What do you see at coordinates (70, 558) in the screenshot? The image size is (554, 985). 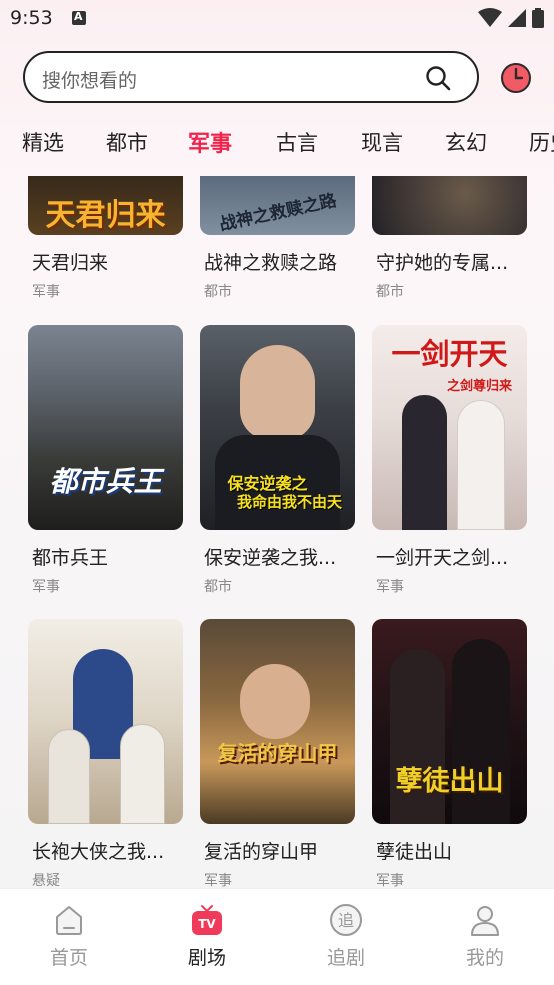 I see `drama-title: 都市兵王` at bounding box center [70, 558].